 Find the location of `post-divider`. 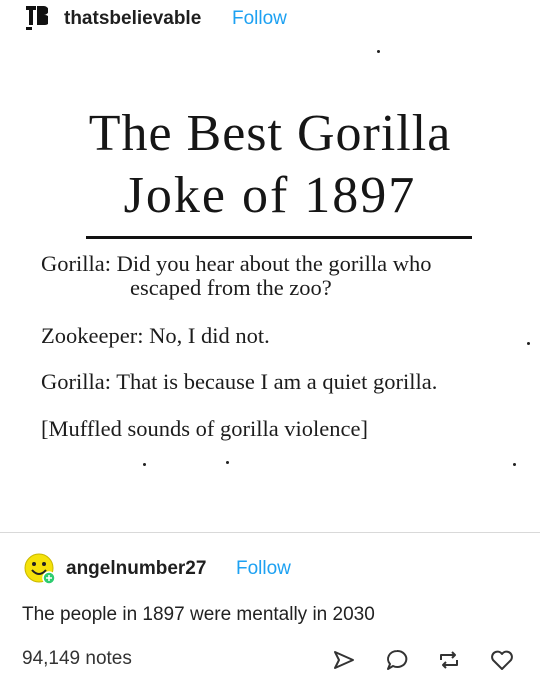

post-divider is located at coordinates (270, 532).